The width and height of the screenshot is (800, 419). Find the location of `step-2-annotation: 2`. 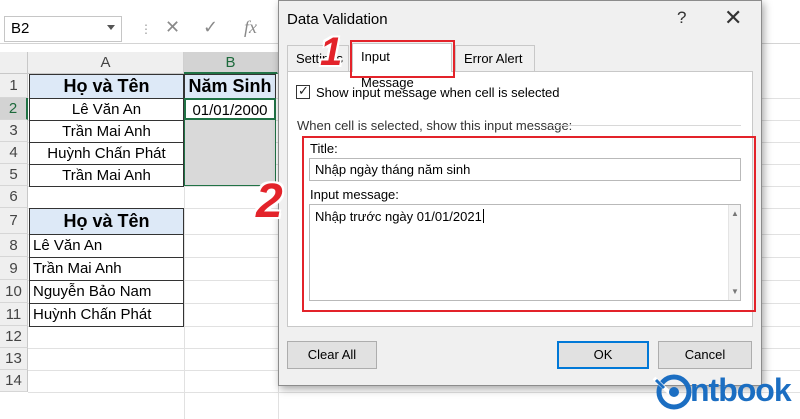

step-2-annotation: 2 is located at coordinates (269, 201).